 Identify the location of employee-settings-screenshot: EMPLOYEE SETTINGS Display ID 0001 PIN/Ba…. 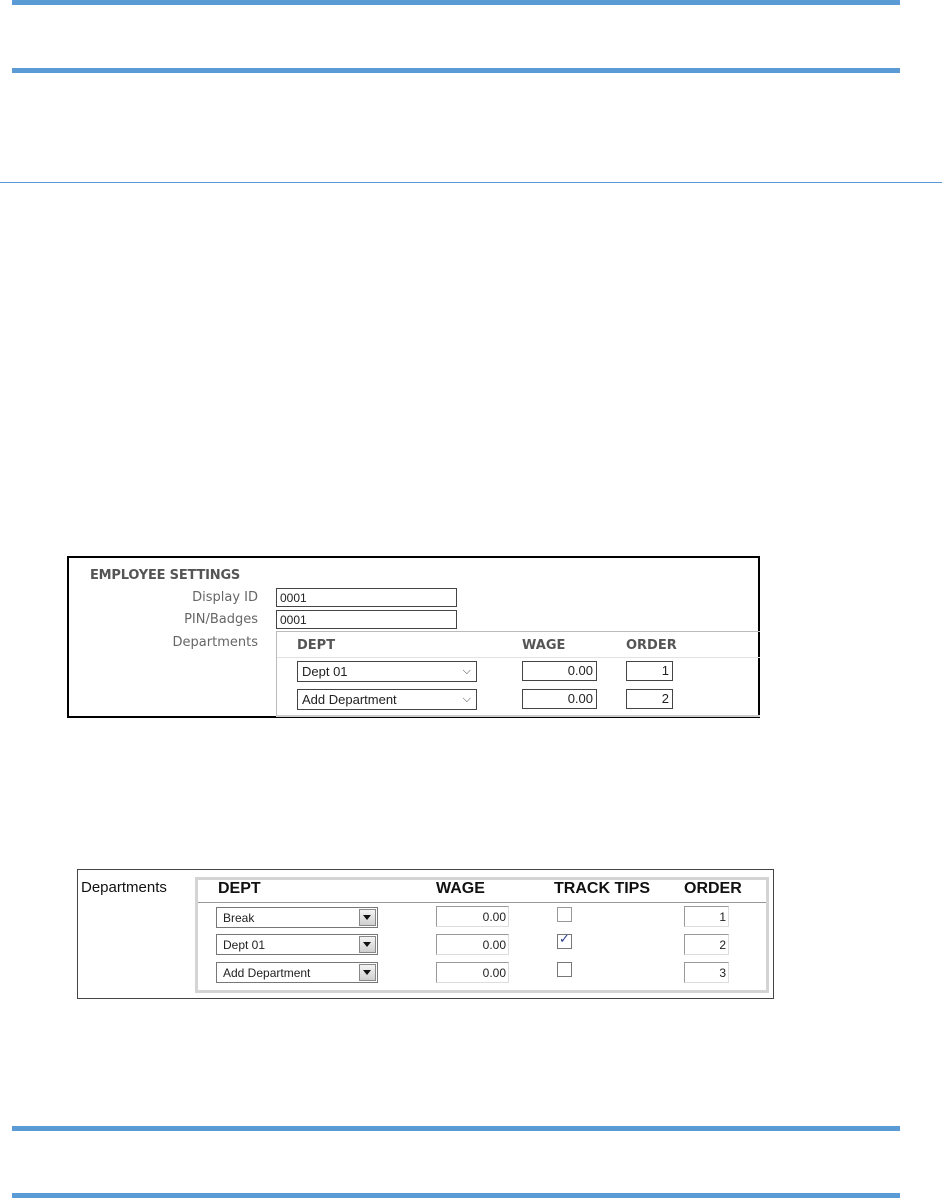
(413, 637).